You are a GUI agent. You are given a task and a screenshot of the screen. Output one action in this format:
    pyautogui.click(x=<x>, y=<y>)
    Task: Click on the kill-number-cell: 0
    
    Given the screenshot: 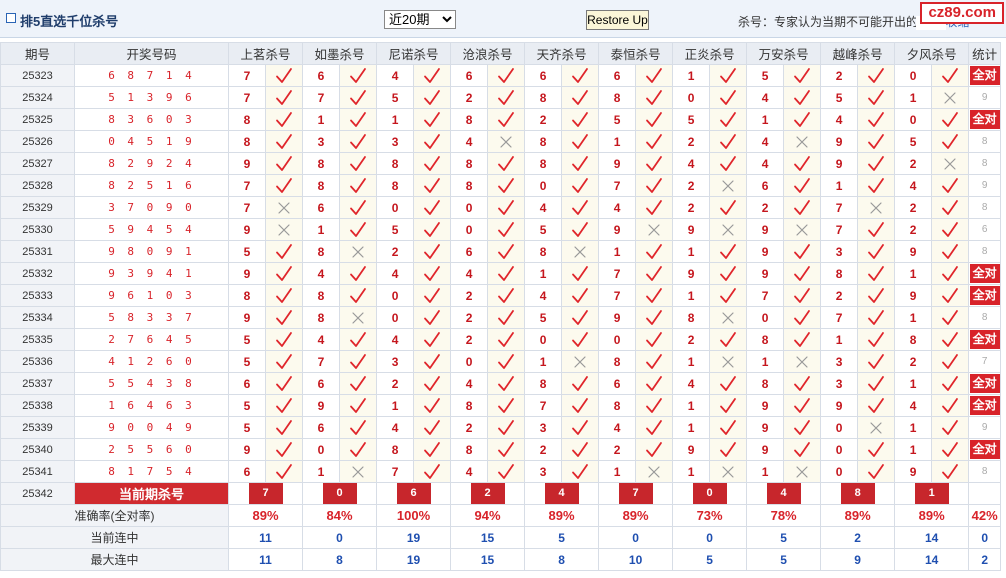 What is the action you would take?
    pyautogui.click(x=469, y=207)
    